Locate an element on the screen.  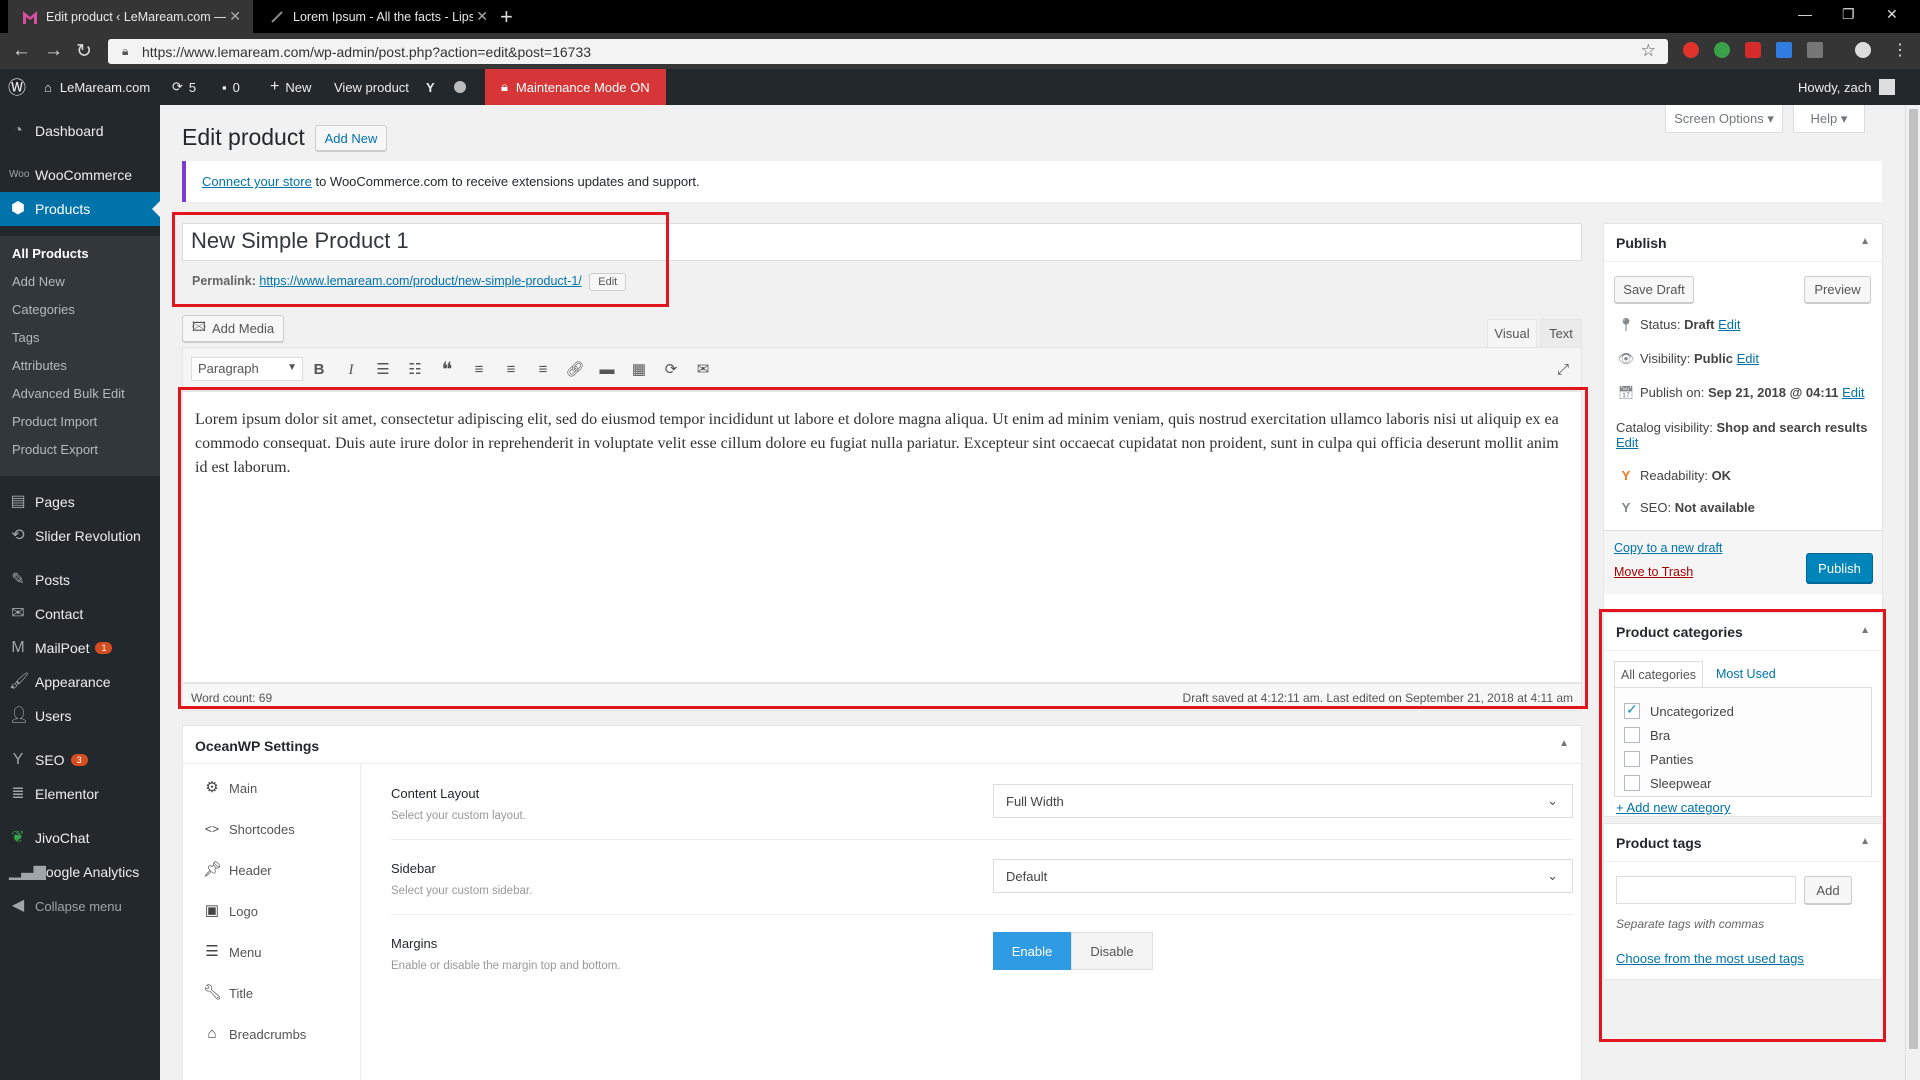
yoast-icon: Y is located at coordinates (430, 87).